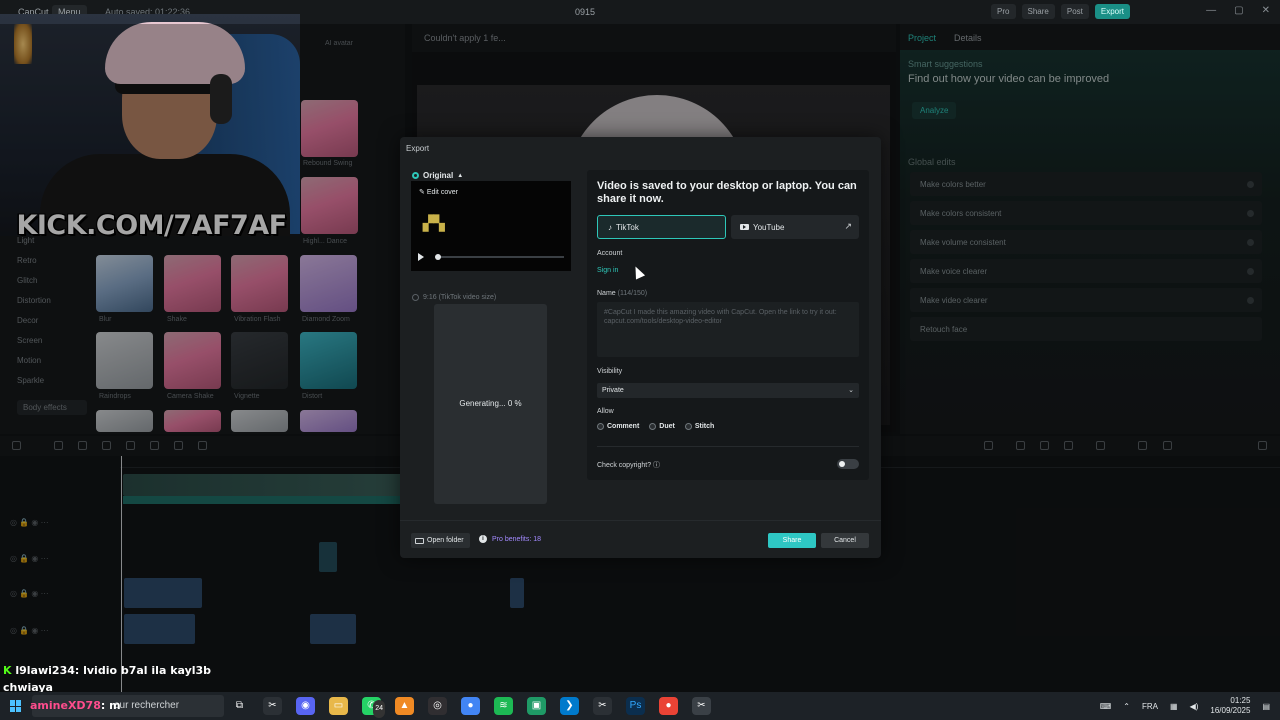 This screenshot has width=1280, height=720. I want to click on open-folder-button: Open folder, so click(440, 540).